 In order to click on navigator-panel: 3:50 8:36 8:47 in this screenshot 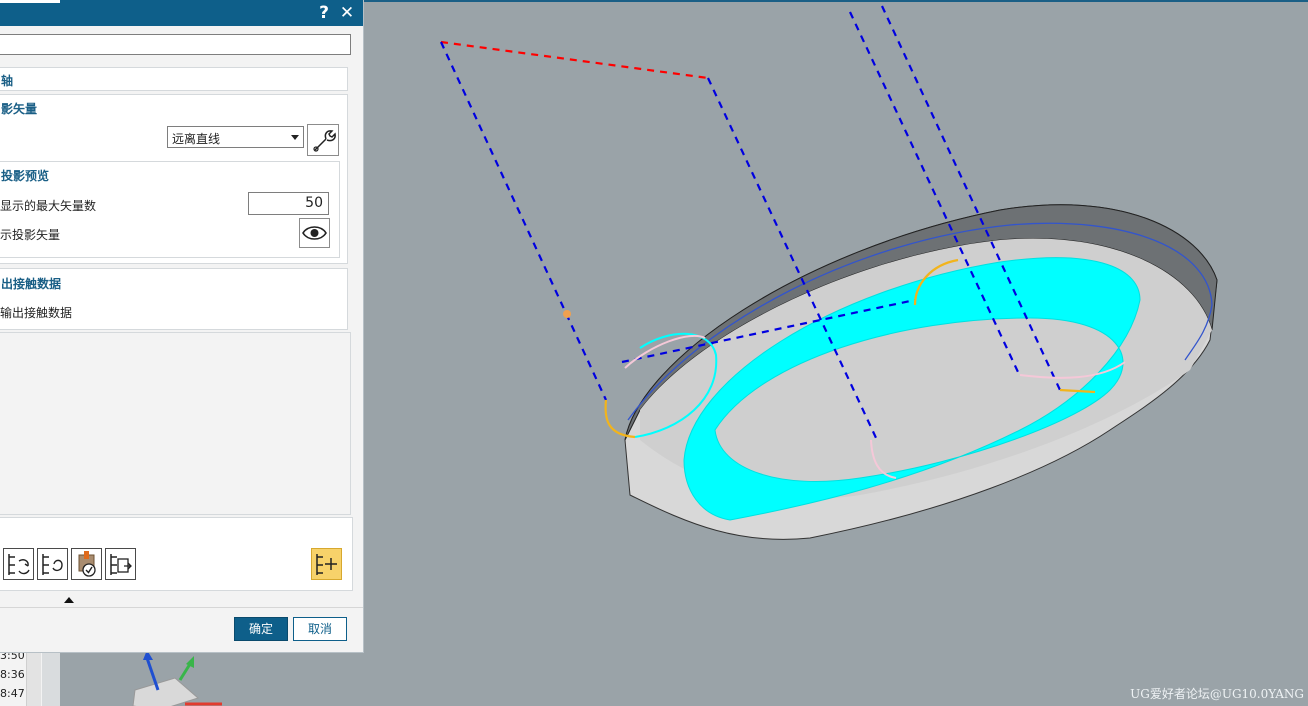, I will do `click(30, 677)`.